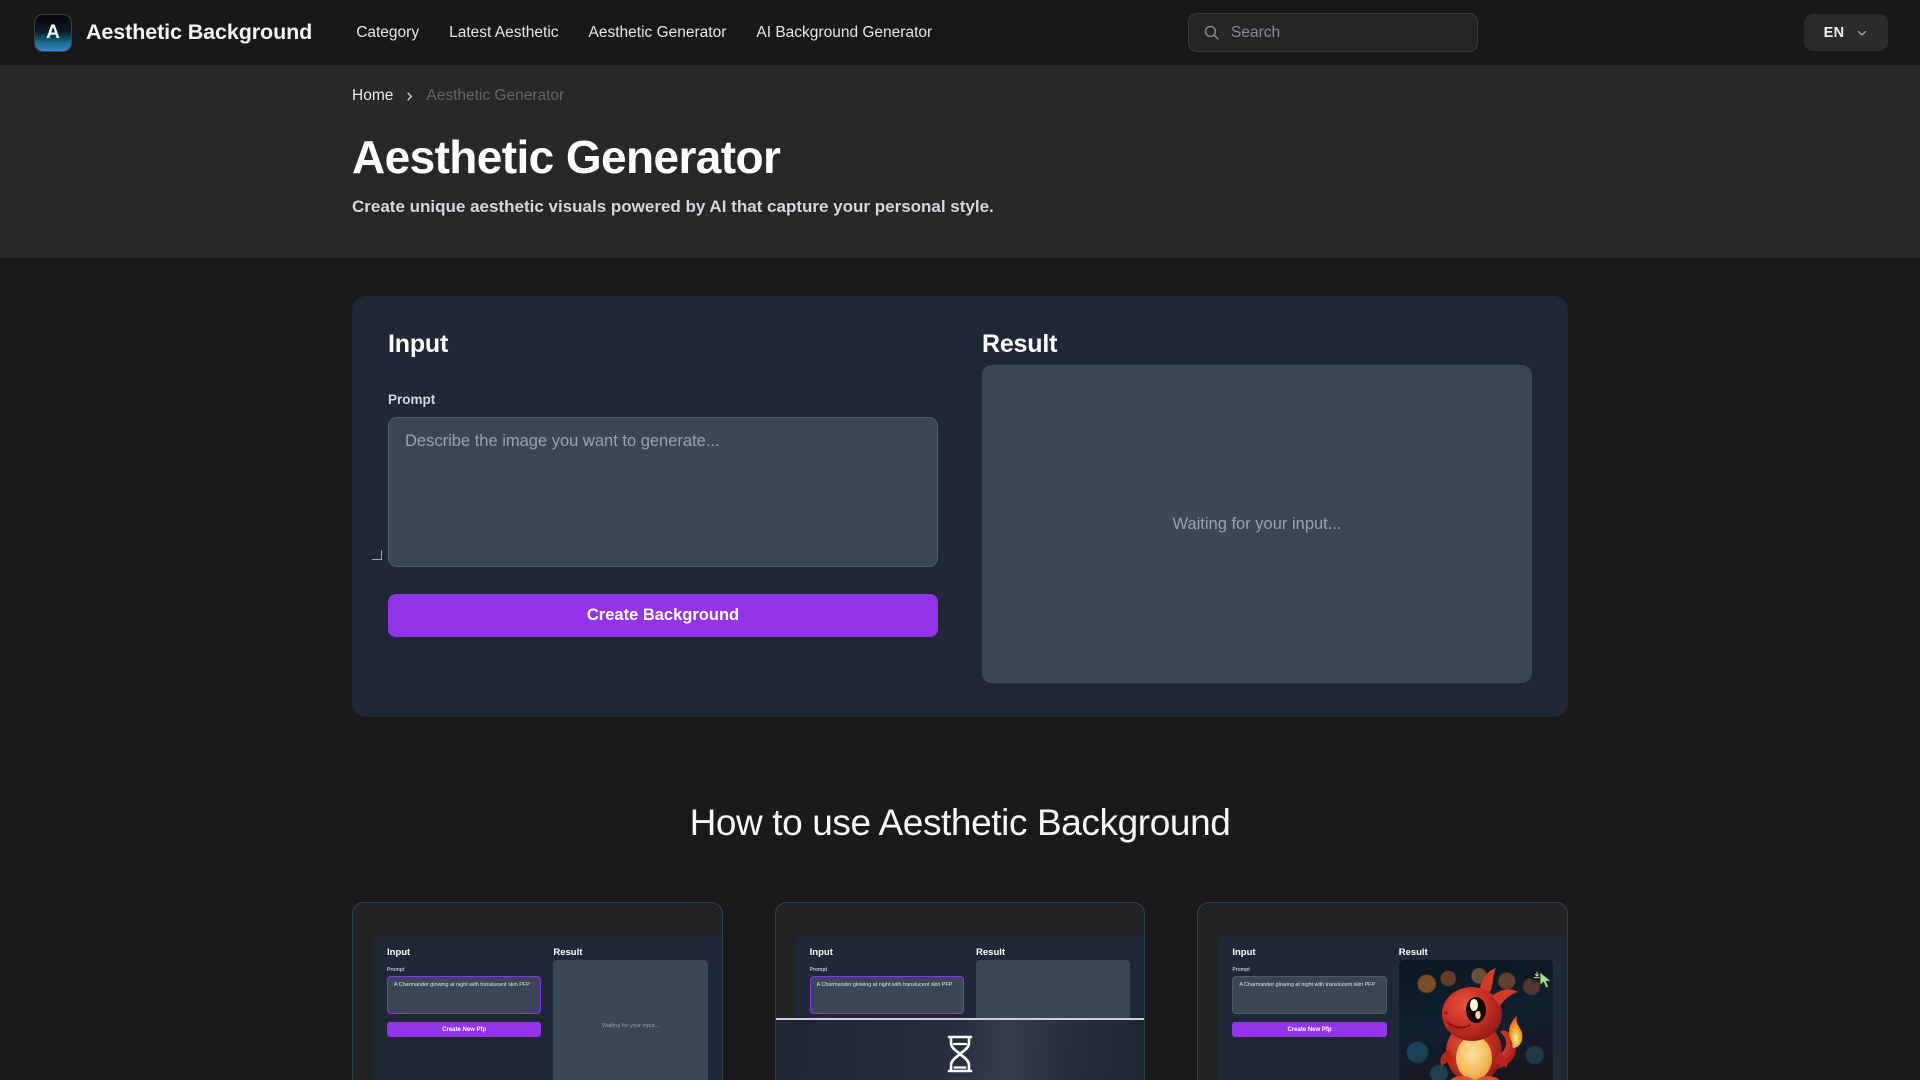 The height and width of the screenshot is (1080, 1920). I want to click on download-button, so click(1537, 974).